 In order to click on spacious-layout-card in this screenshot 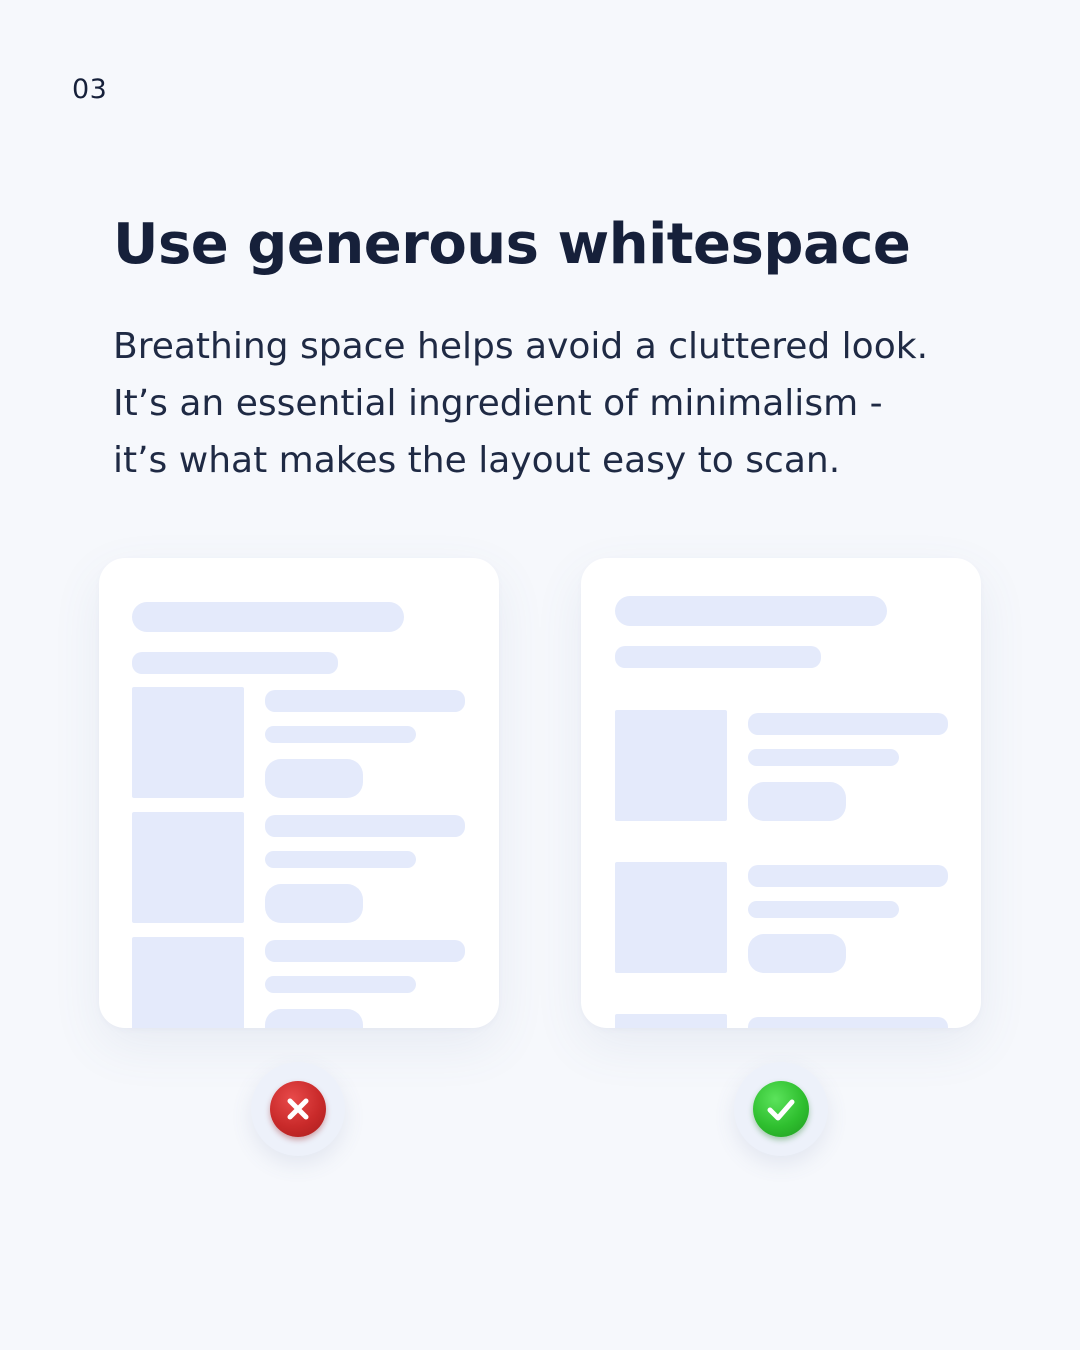, I will do `click(781, 793)`.